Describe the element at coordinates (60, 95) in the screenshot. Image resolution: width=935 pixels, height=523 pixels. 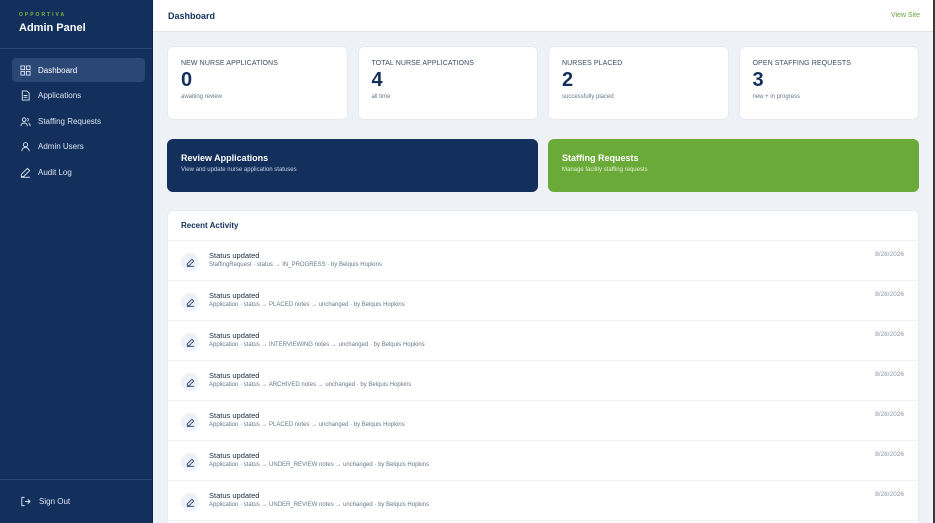
I see `sidebar-item-label: Applications` at that location.